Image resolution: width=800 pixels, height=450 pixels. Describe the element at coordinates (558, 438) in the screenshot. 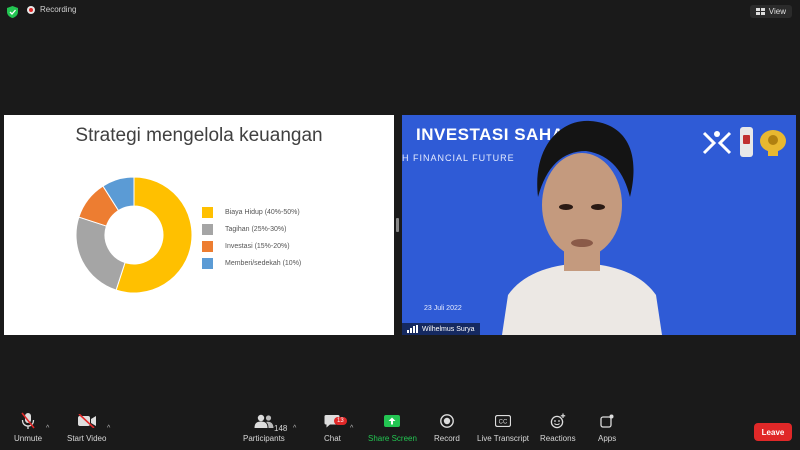

I see `reactions-label: Reactions` at that location.